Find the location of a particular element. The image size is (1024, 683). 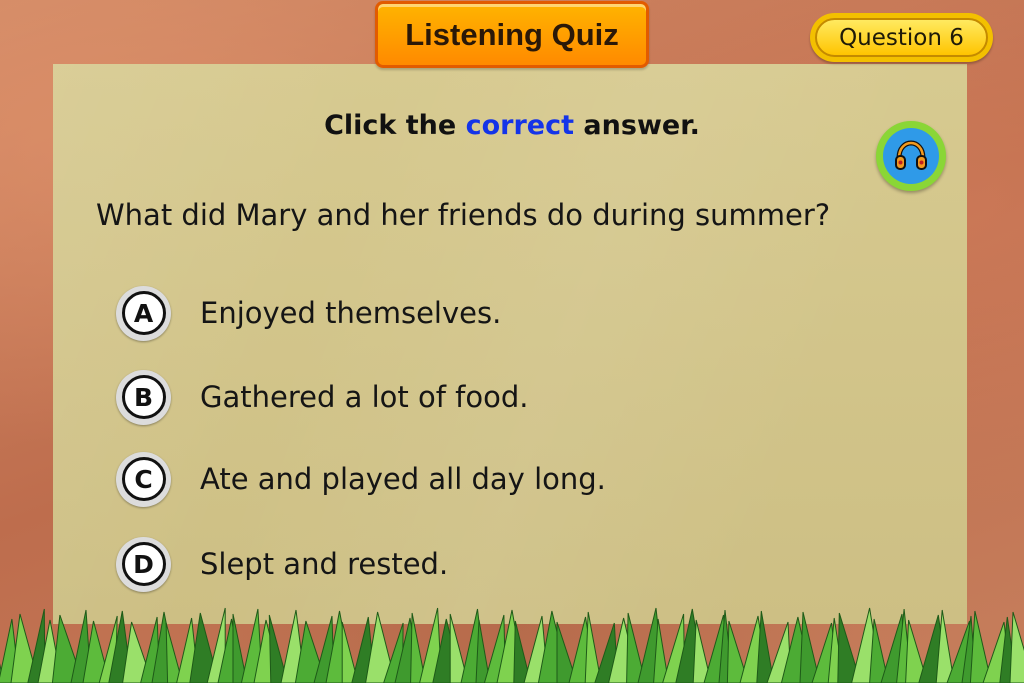

answer-option-b: B Gathered a lot of food. is located at coordinates (516, 397).